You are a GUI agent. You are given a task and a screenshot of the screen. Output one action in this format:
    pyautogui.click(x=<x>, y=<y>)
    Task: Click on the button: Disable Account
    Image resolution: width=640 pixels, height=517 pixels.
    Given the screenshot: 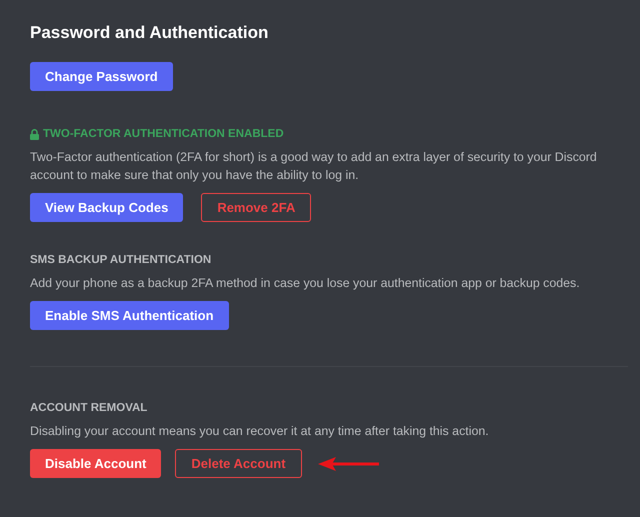 What is the action you would take?
    pyautogui.click(x=96, y=463)
    